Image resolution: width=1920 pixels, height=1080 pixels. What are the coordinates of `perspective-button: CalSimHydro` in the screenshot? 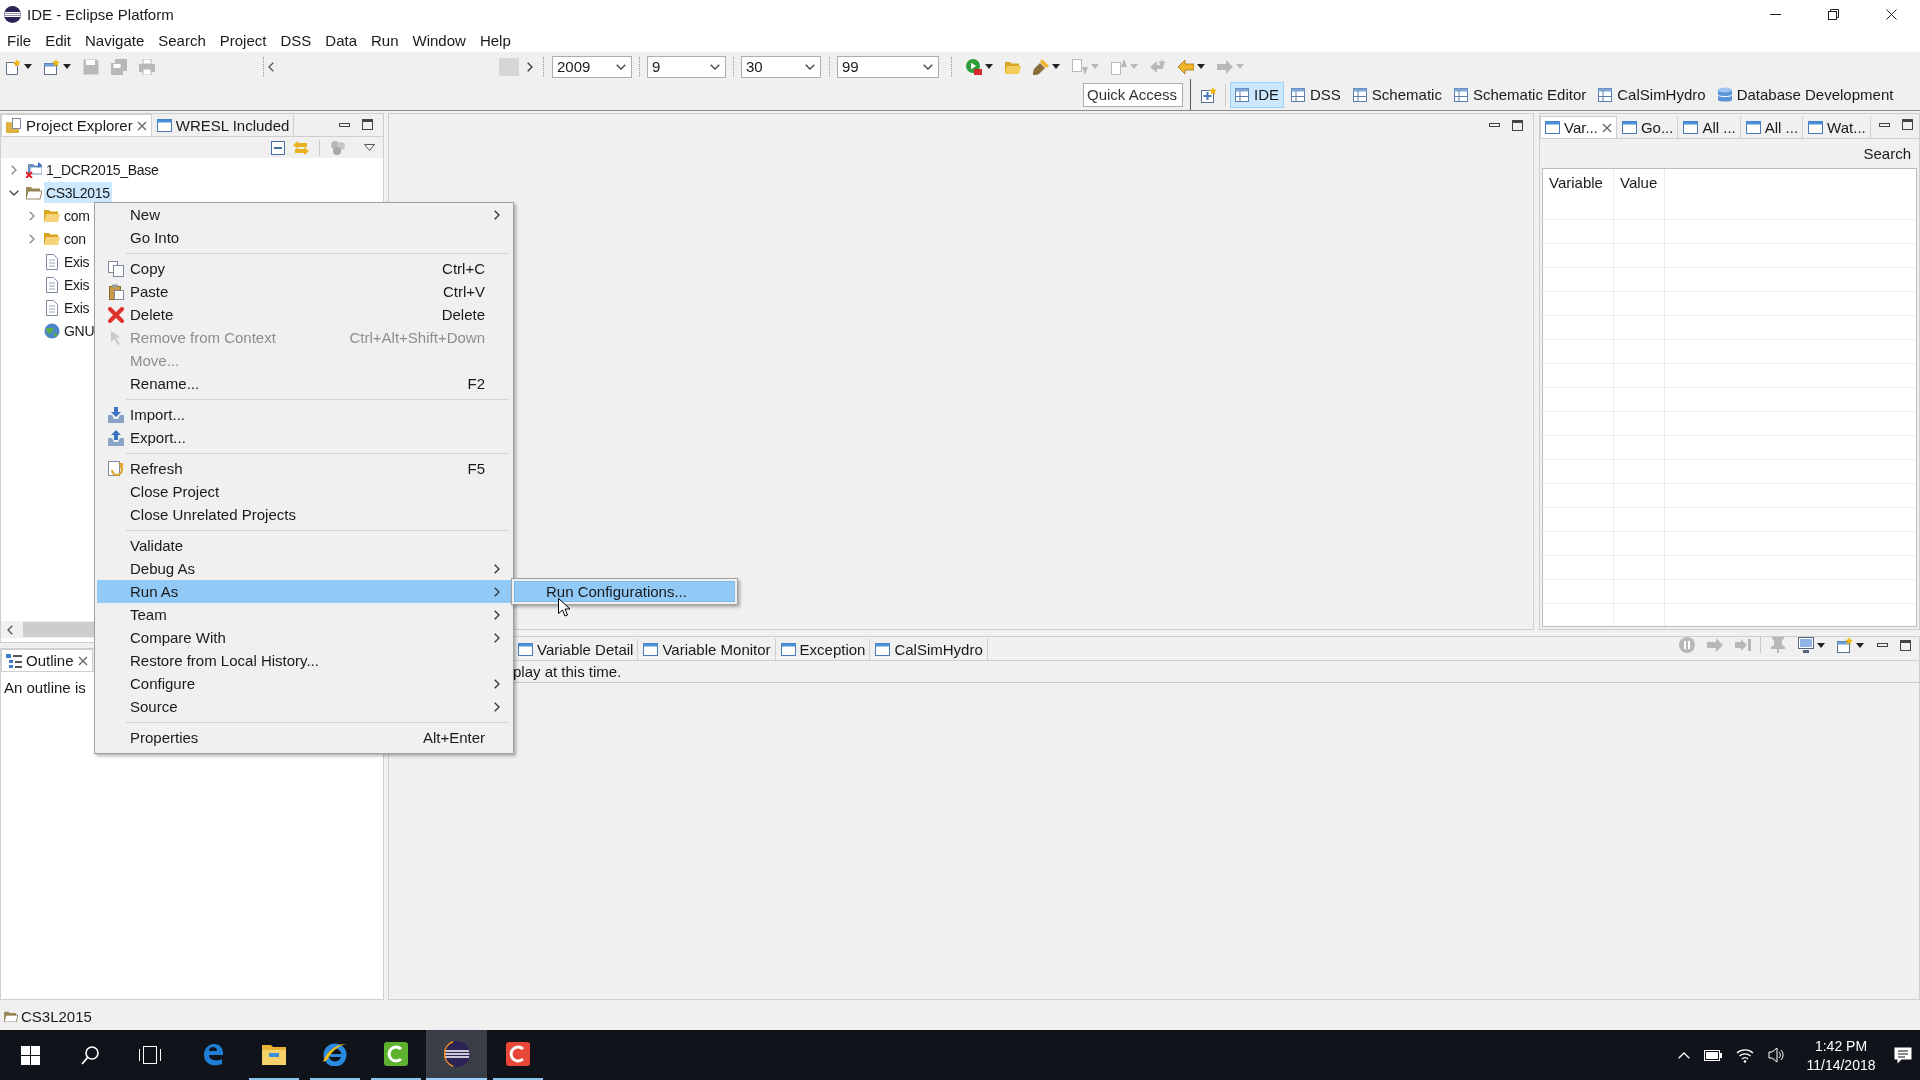 It's located at (1652, 94).